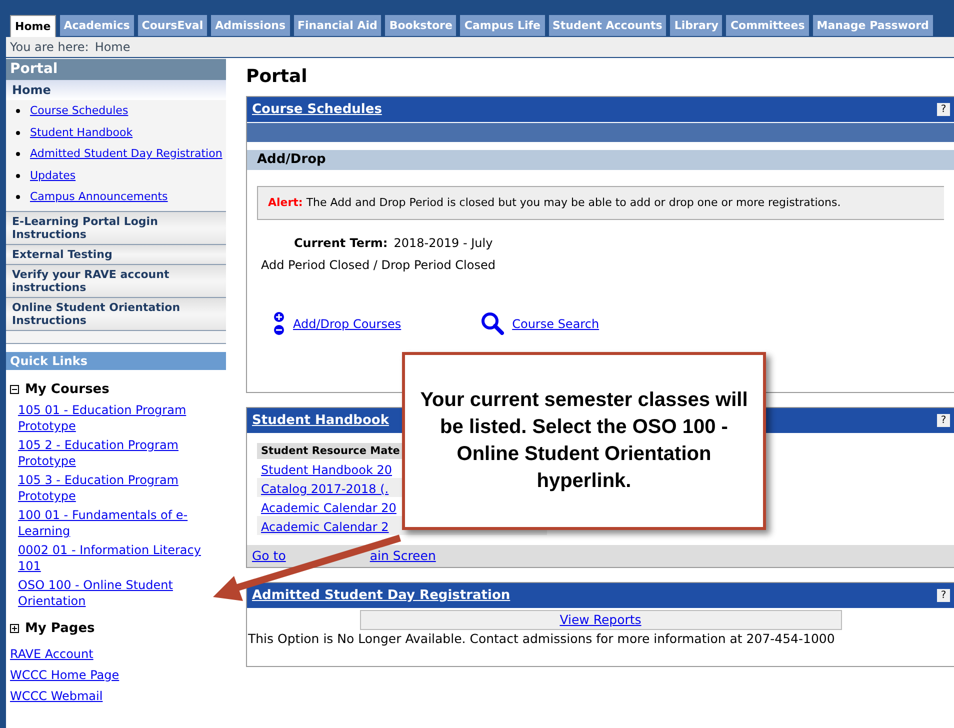 The image size is (954, 728). What do you see at coordinates (52, 654) in the screenshot?
I see `page-link: RAVE Account` at bounding box center [52, 654].